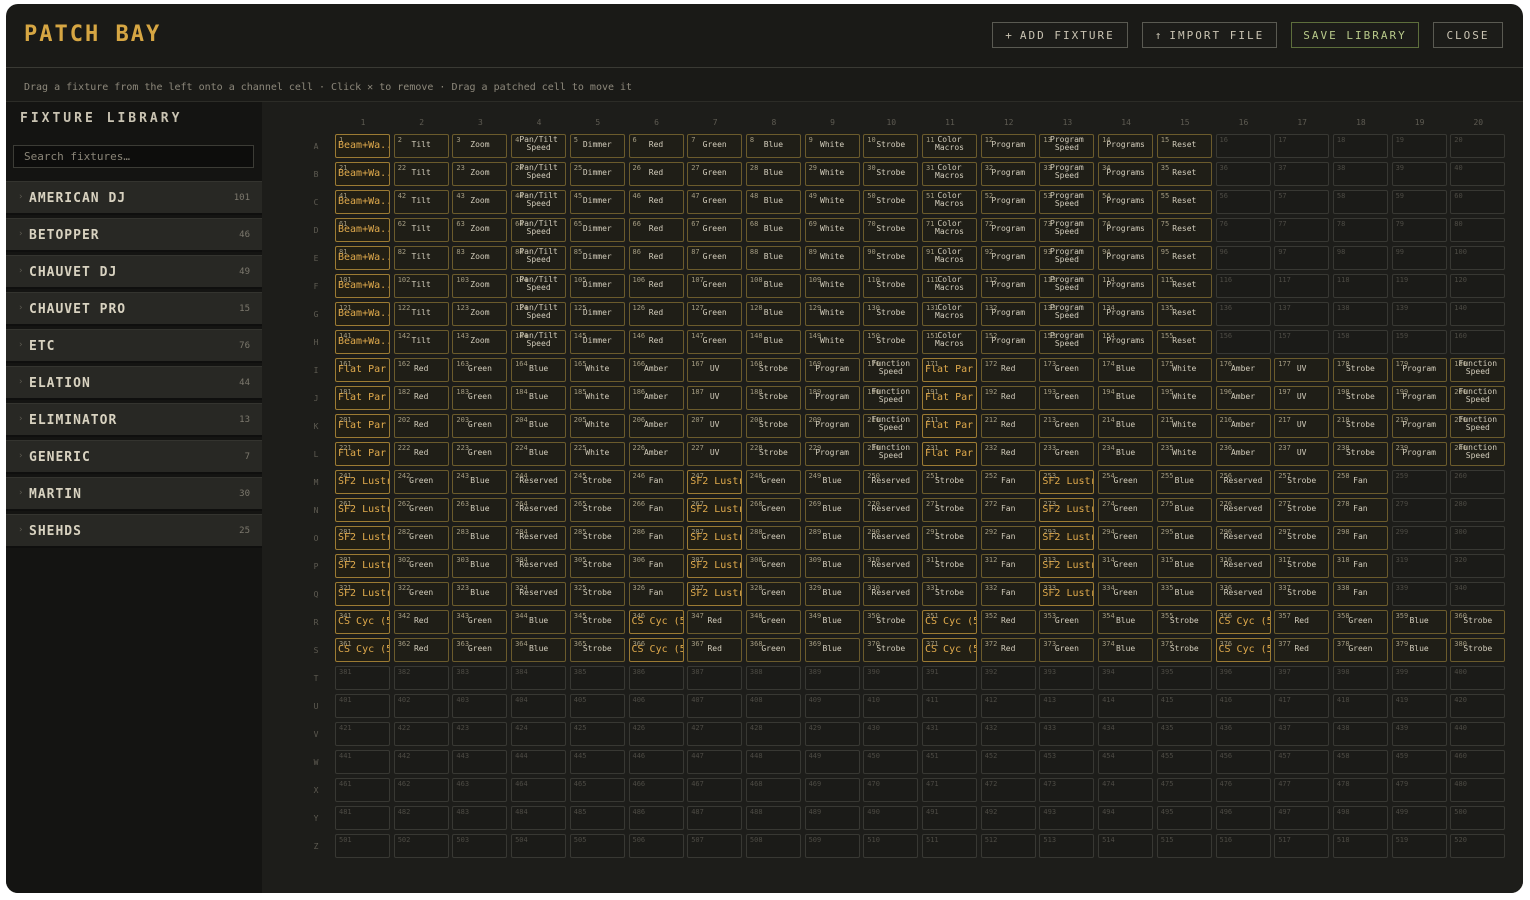  I want to click on channel-cell: 402, so click(421, 706).